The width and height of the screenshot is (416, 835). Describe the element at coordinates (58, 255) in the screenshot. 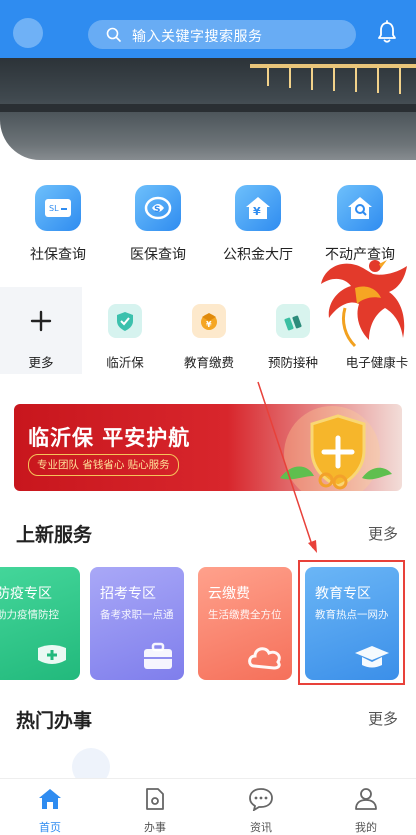

I see `service-label: 社保查询` at that location.